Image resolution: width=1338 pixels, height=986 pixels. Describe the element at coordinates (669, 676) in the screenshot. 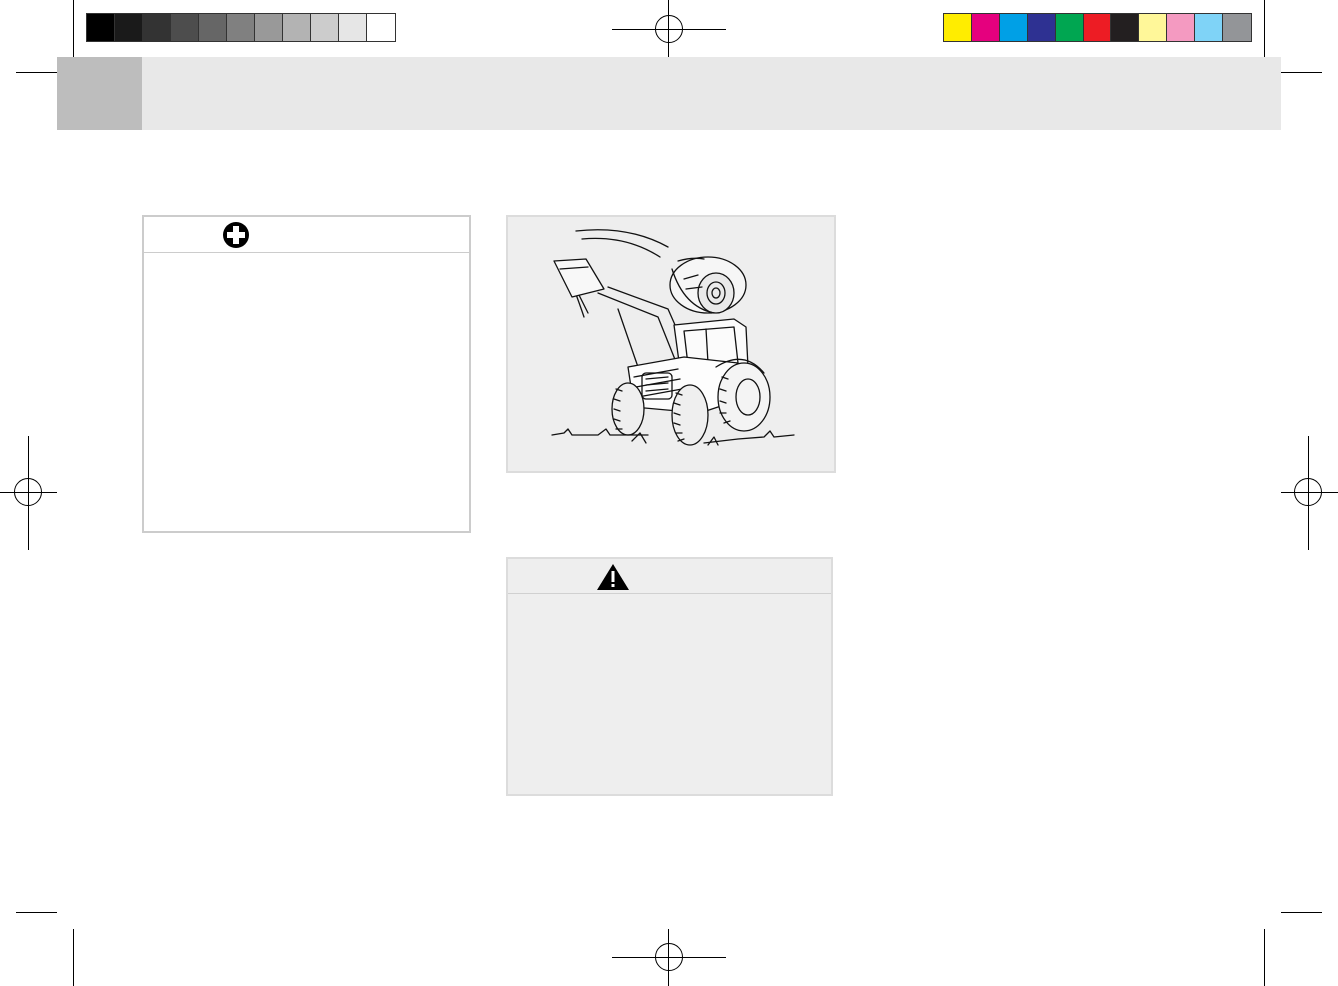

I see `warning-box` at that location.